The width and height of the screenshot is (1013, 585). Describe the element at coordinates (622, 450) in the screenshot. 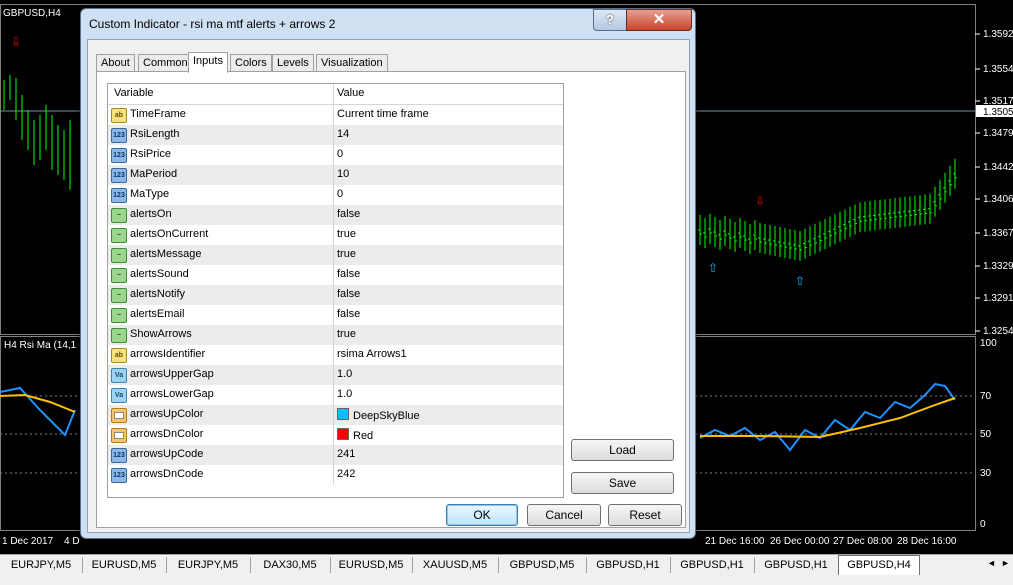

I see `load-button: Load` at that location.